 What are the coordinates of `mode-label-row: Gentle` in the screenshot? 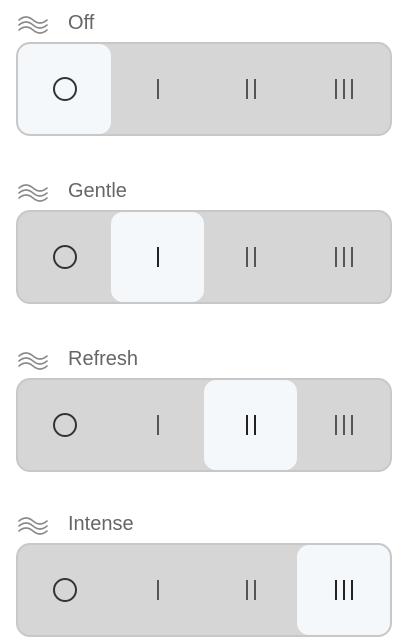 It's located at (204, 191).